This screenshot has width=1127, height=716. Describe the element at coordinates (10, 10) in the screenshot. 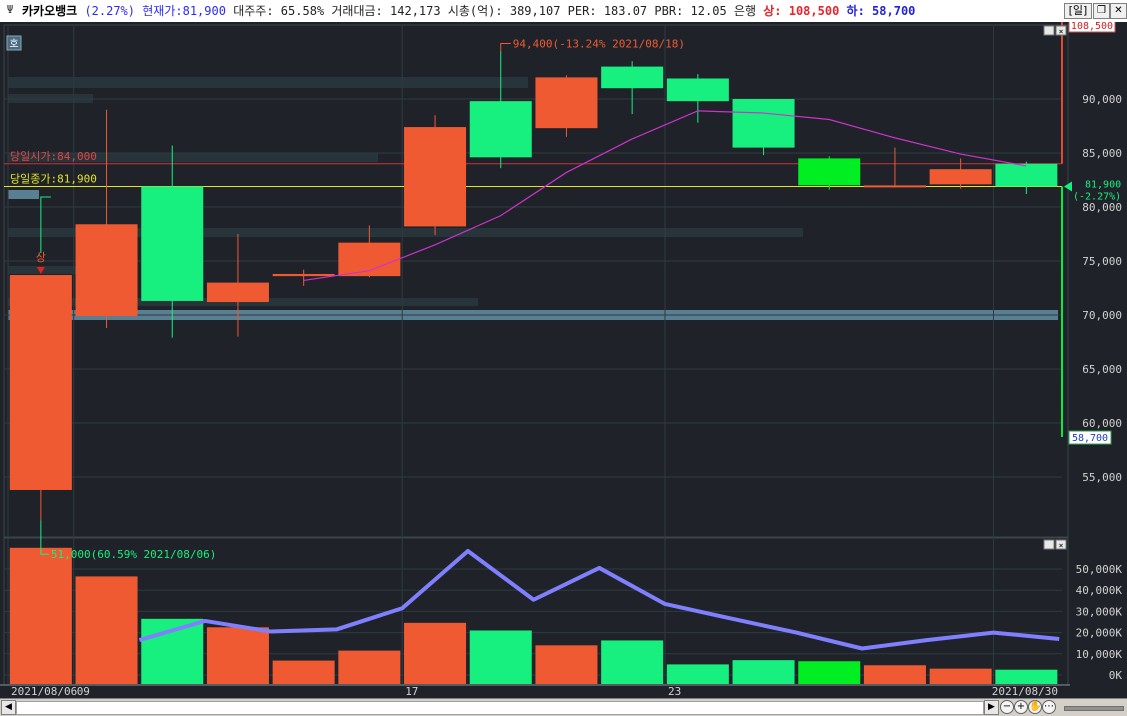

I see `app-icon: Ψ` at that location.